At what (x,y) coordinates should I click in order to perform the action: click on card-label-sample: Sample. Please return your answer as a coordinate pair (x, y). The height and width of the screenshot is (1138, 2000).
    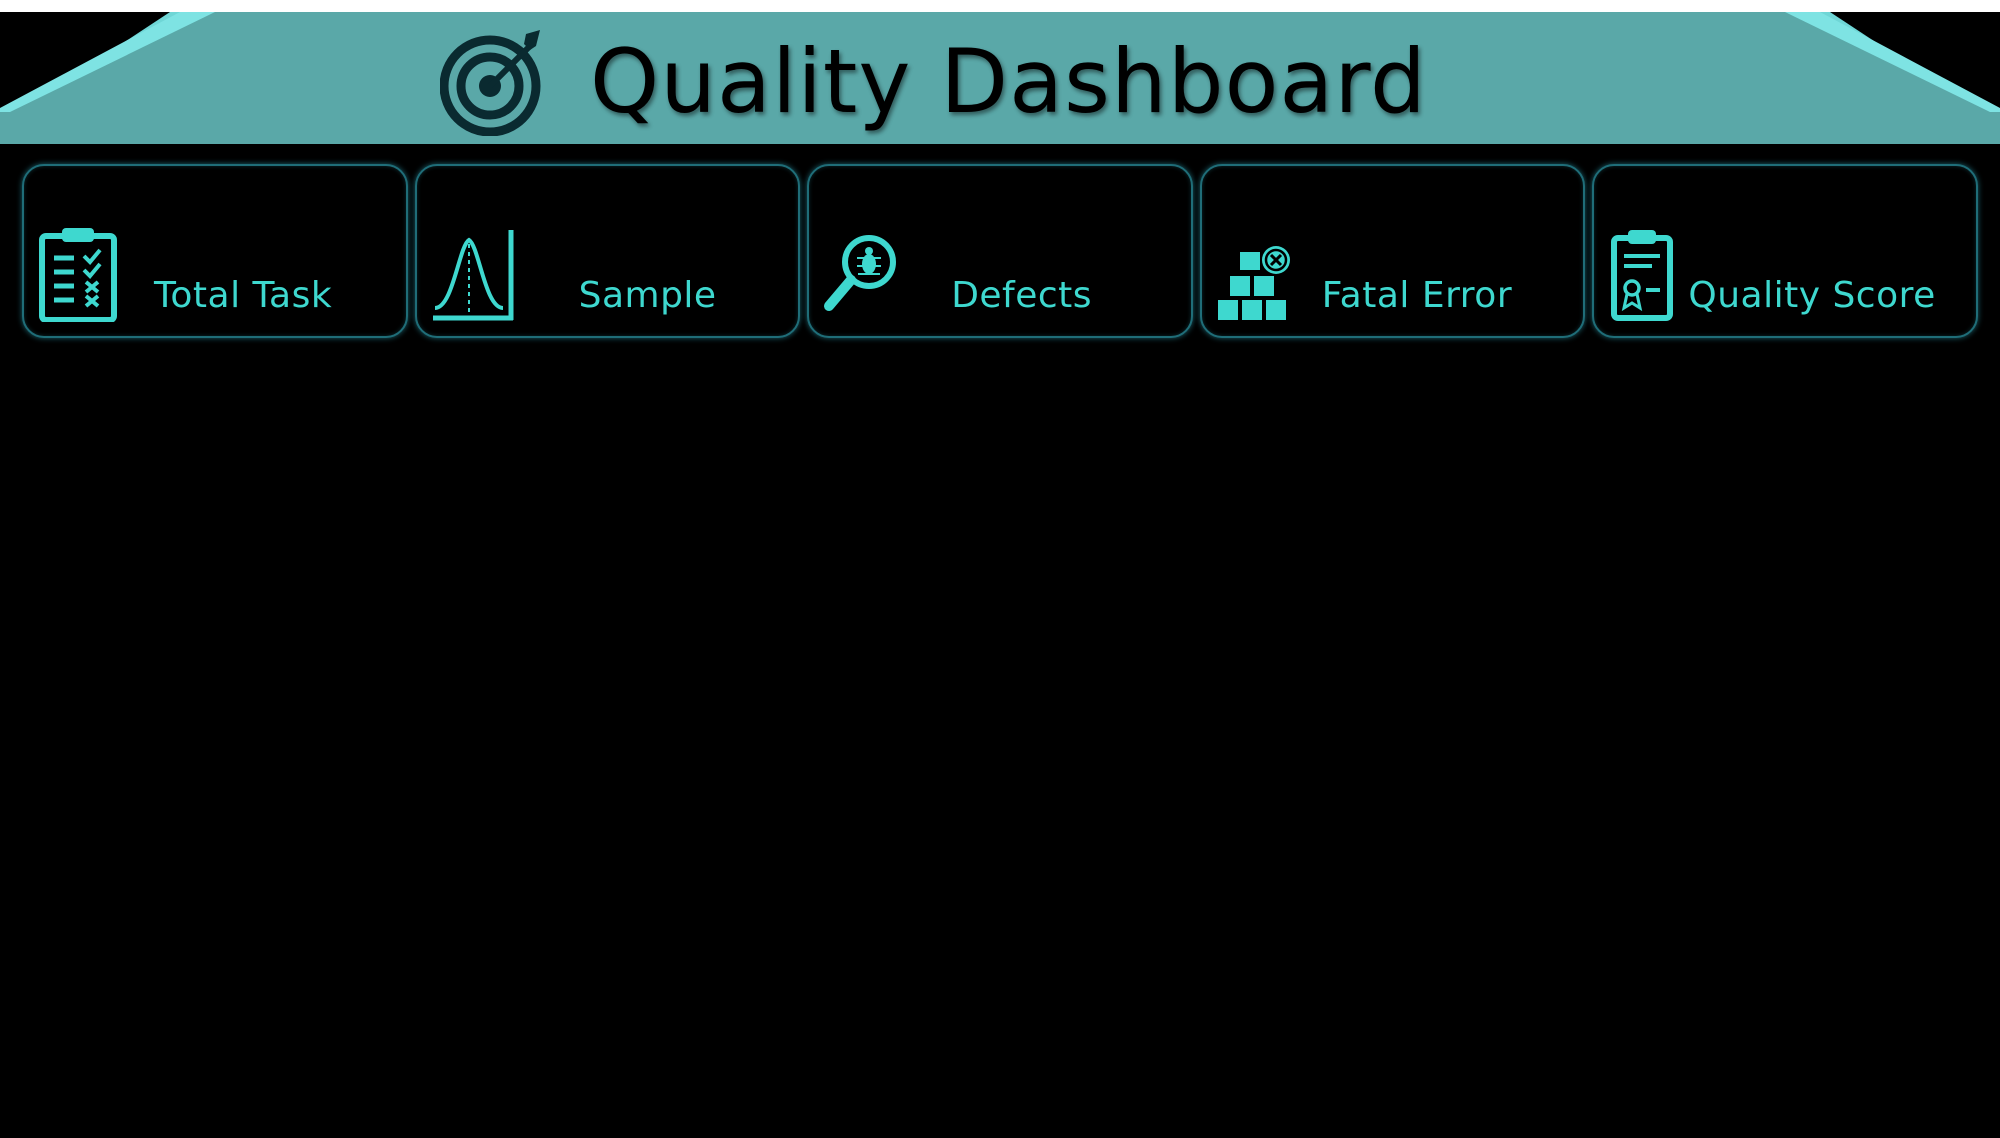
    Looking at the image, I should click on (647, 295).